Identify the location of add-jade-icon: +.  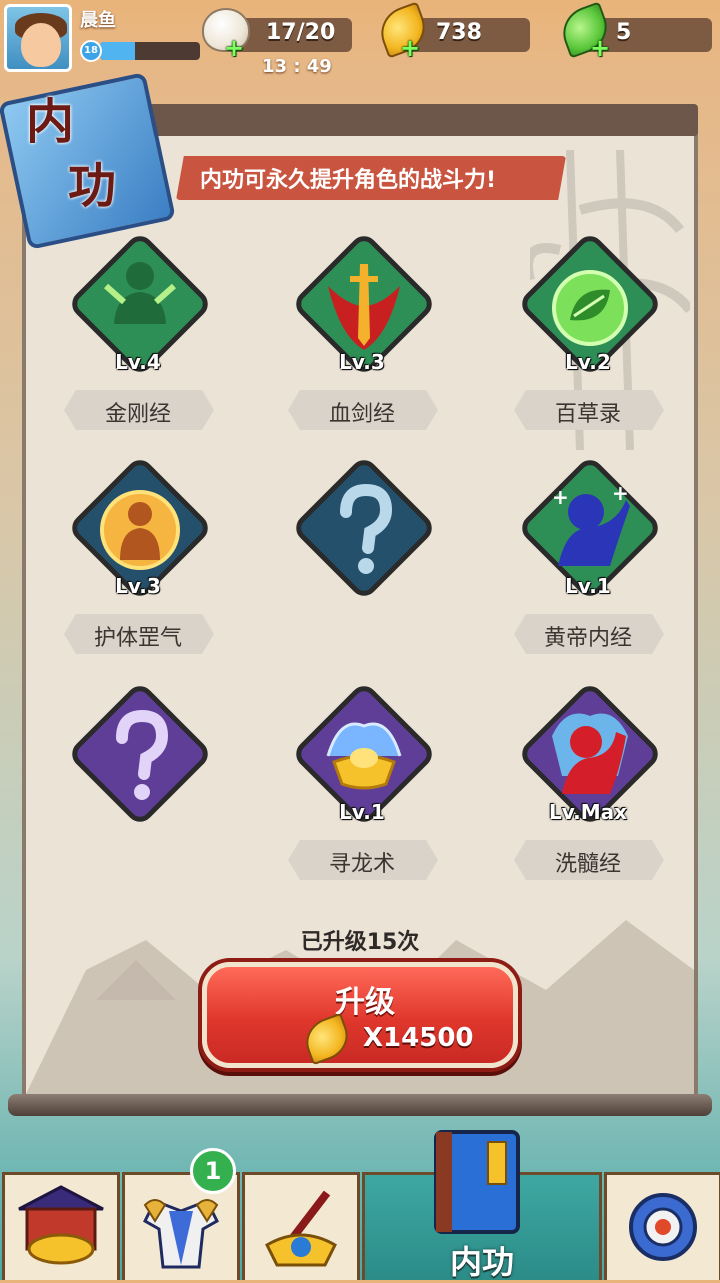
(600, 48).